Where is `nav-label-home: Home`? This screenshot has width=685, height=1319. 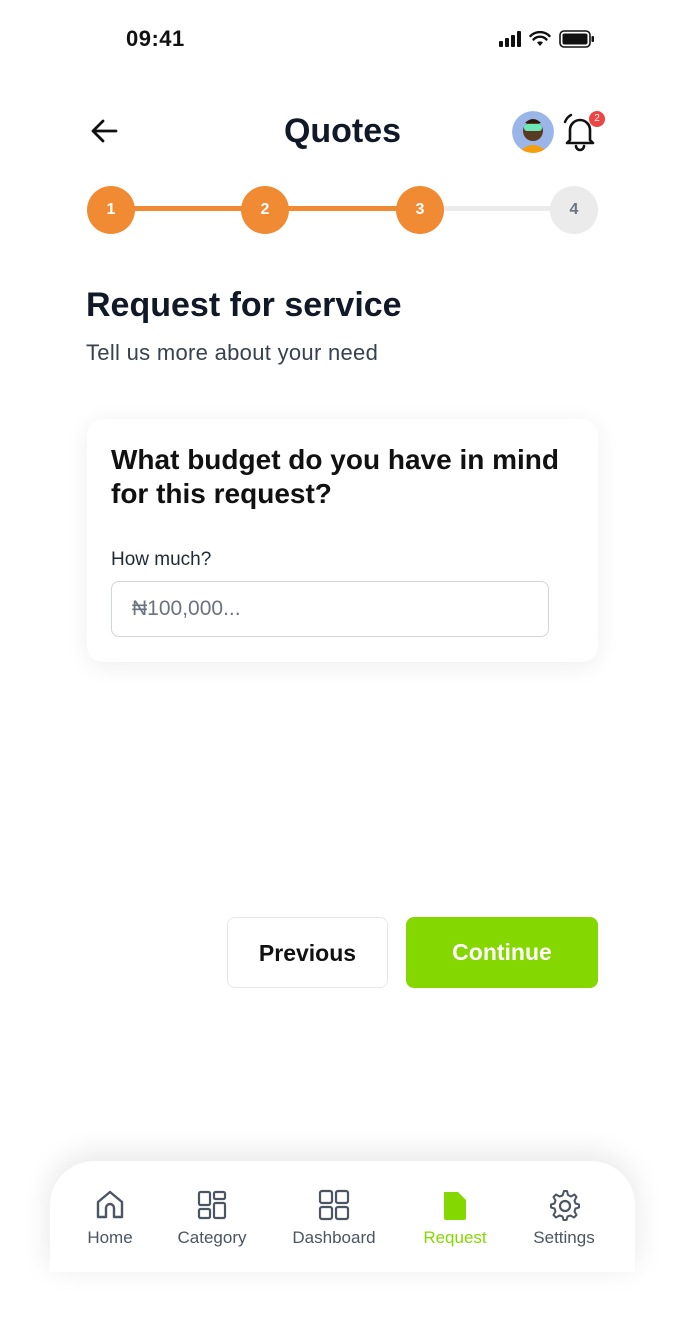
nav-label-home: Home is located at coordinates (110, 1237).